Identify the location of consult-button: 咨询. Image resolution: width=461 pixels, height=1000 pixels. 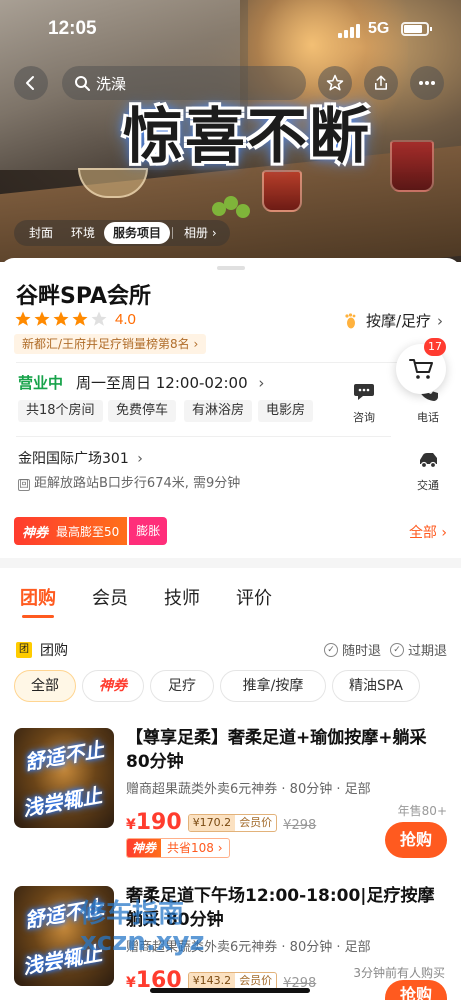
(364, 401).